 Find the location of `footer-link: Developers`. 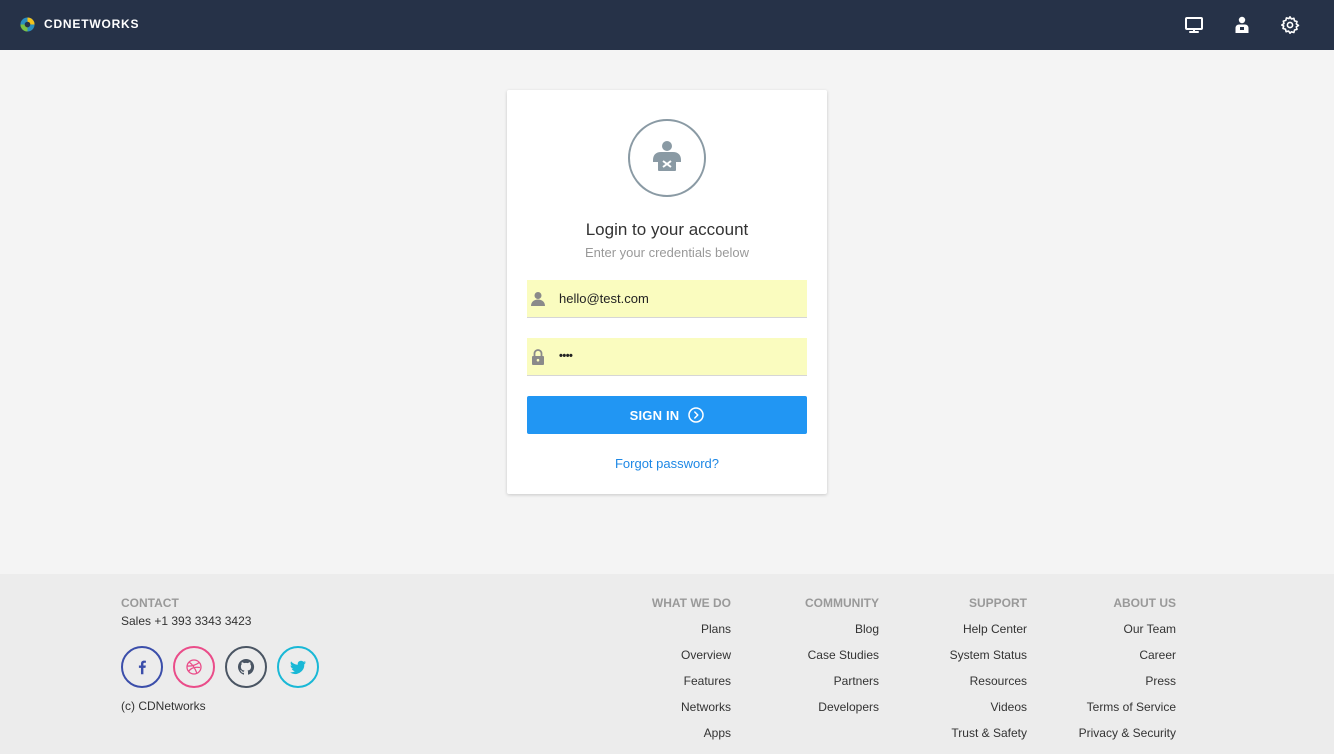

footer-link: Developers is located at coordinates (842, 707).